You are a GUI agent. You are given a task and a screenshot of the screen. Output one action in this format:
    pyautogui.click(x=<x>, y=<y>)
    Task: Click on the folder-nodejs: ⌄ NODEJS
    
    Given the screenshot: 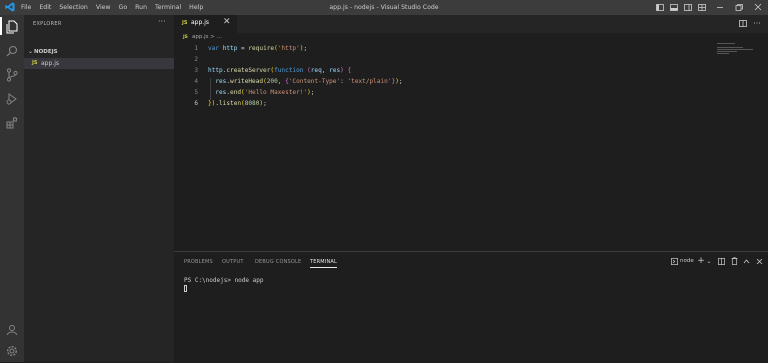 What is the action you would take?
    pyautogui.click(x=99, y=52)
    